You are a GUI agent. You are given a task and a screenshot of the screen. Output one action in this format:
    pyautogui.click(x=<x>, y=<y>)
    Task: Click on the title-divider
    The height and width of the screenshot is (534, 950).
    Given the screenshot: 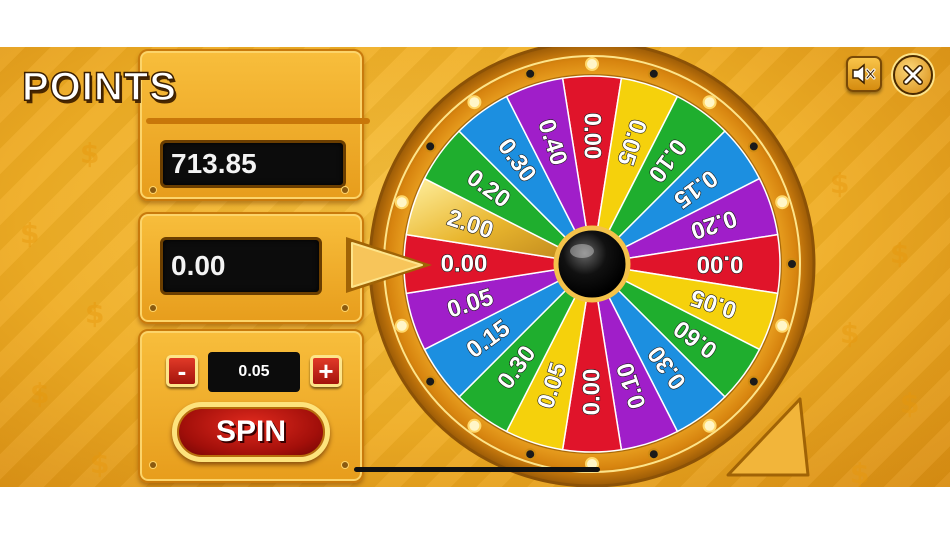 What is the action you would take?
    pyautogui.click(x=258, y=121)
    